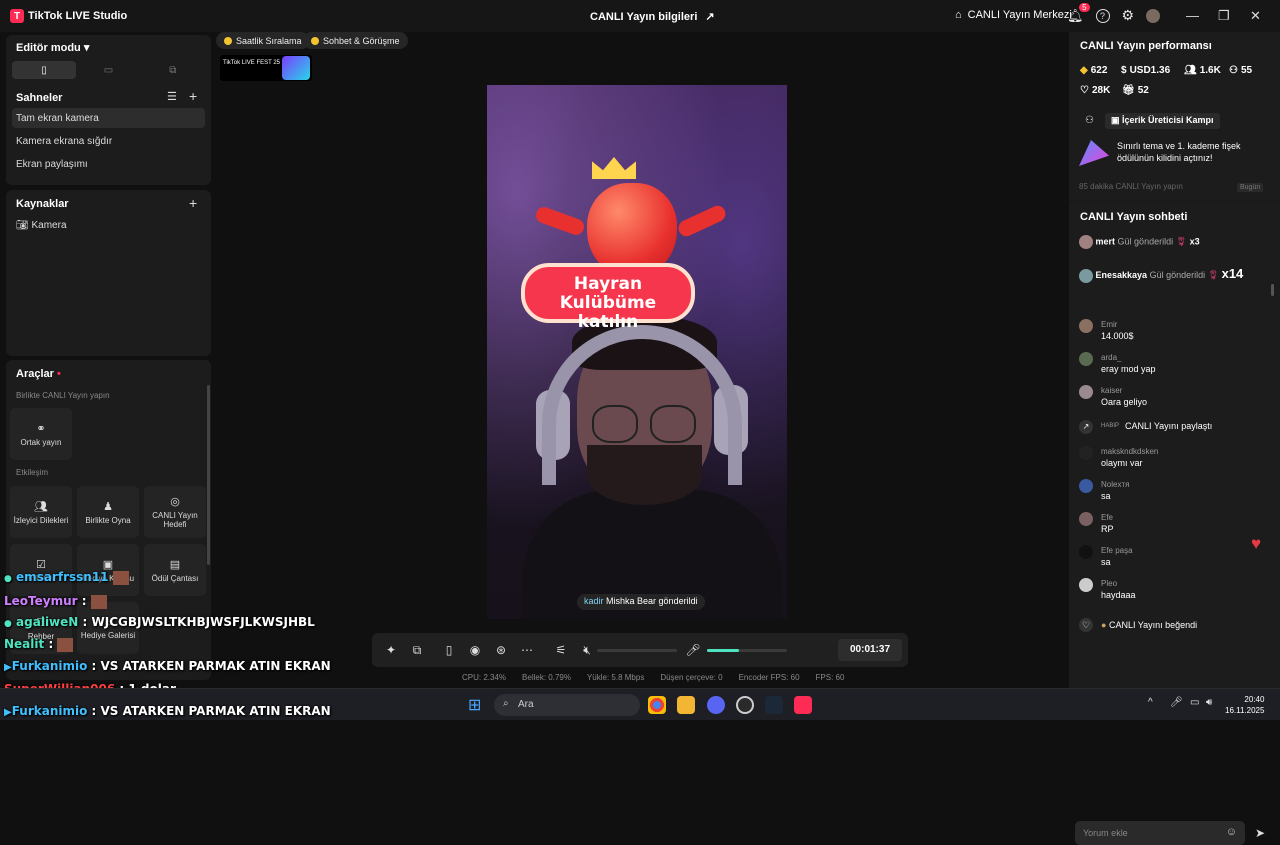  I want to click on share-icon: ↗, so click(710, 17).